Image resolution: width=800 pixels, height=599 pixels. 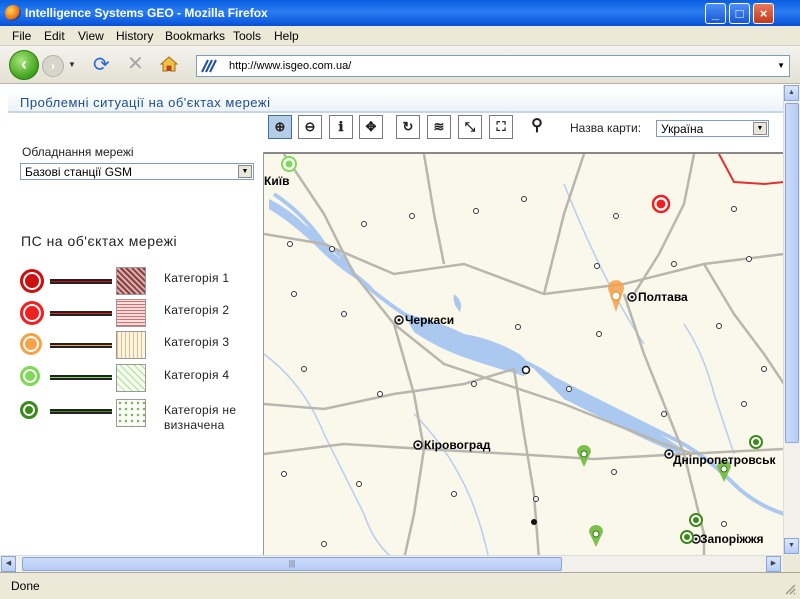 I want to click on scroll-up-icon: ▲, so click(x=791, y=93).